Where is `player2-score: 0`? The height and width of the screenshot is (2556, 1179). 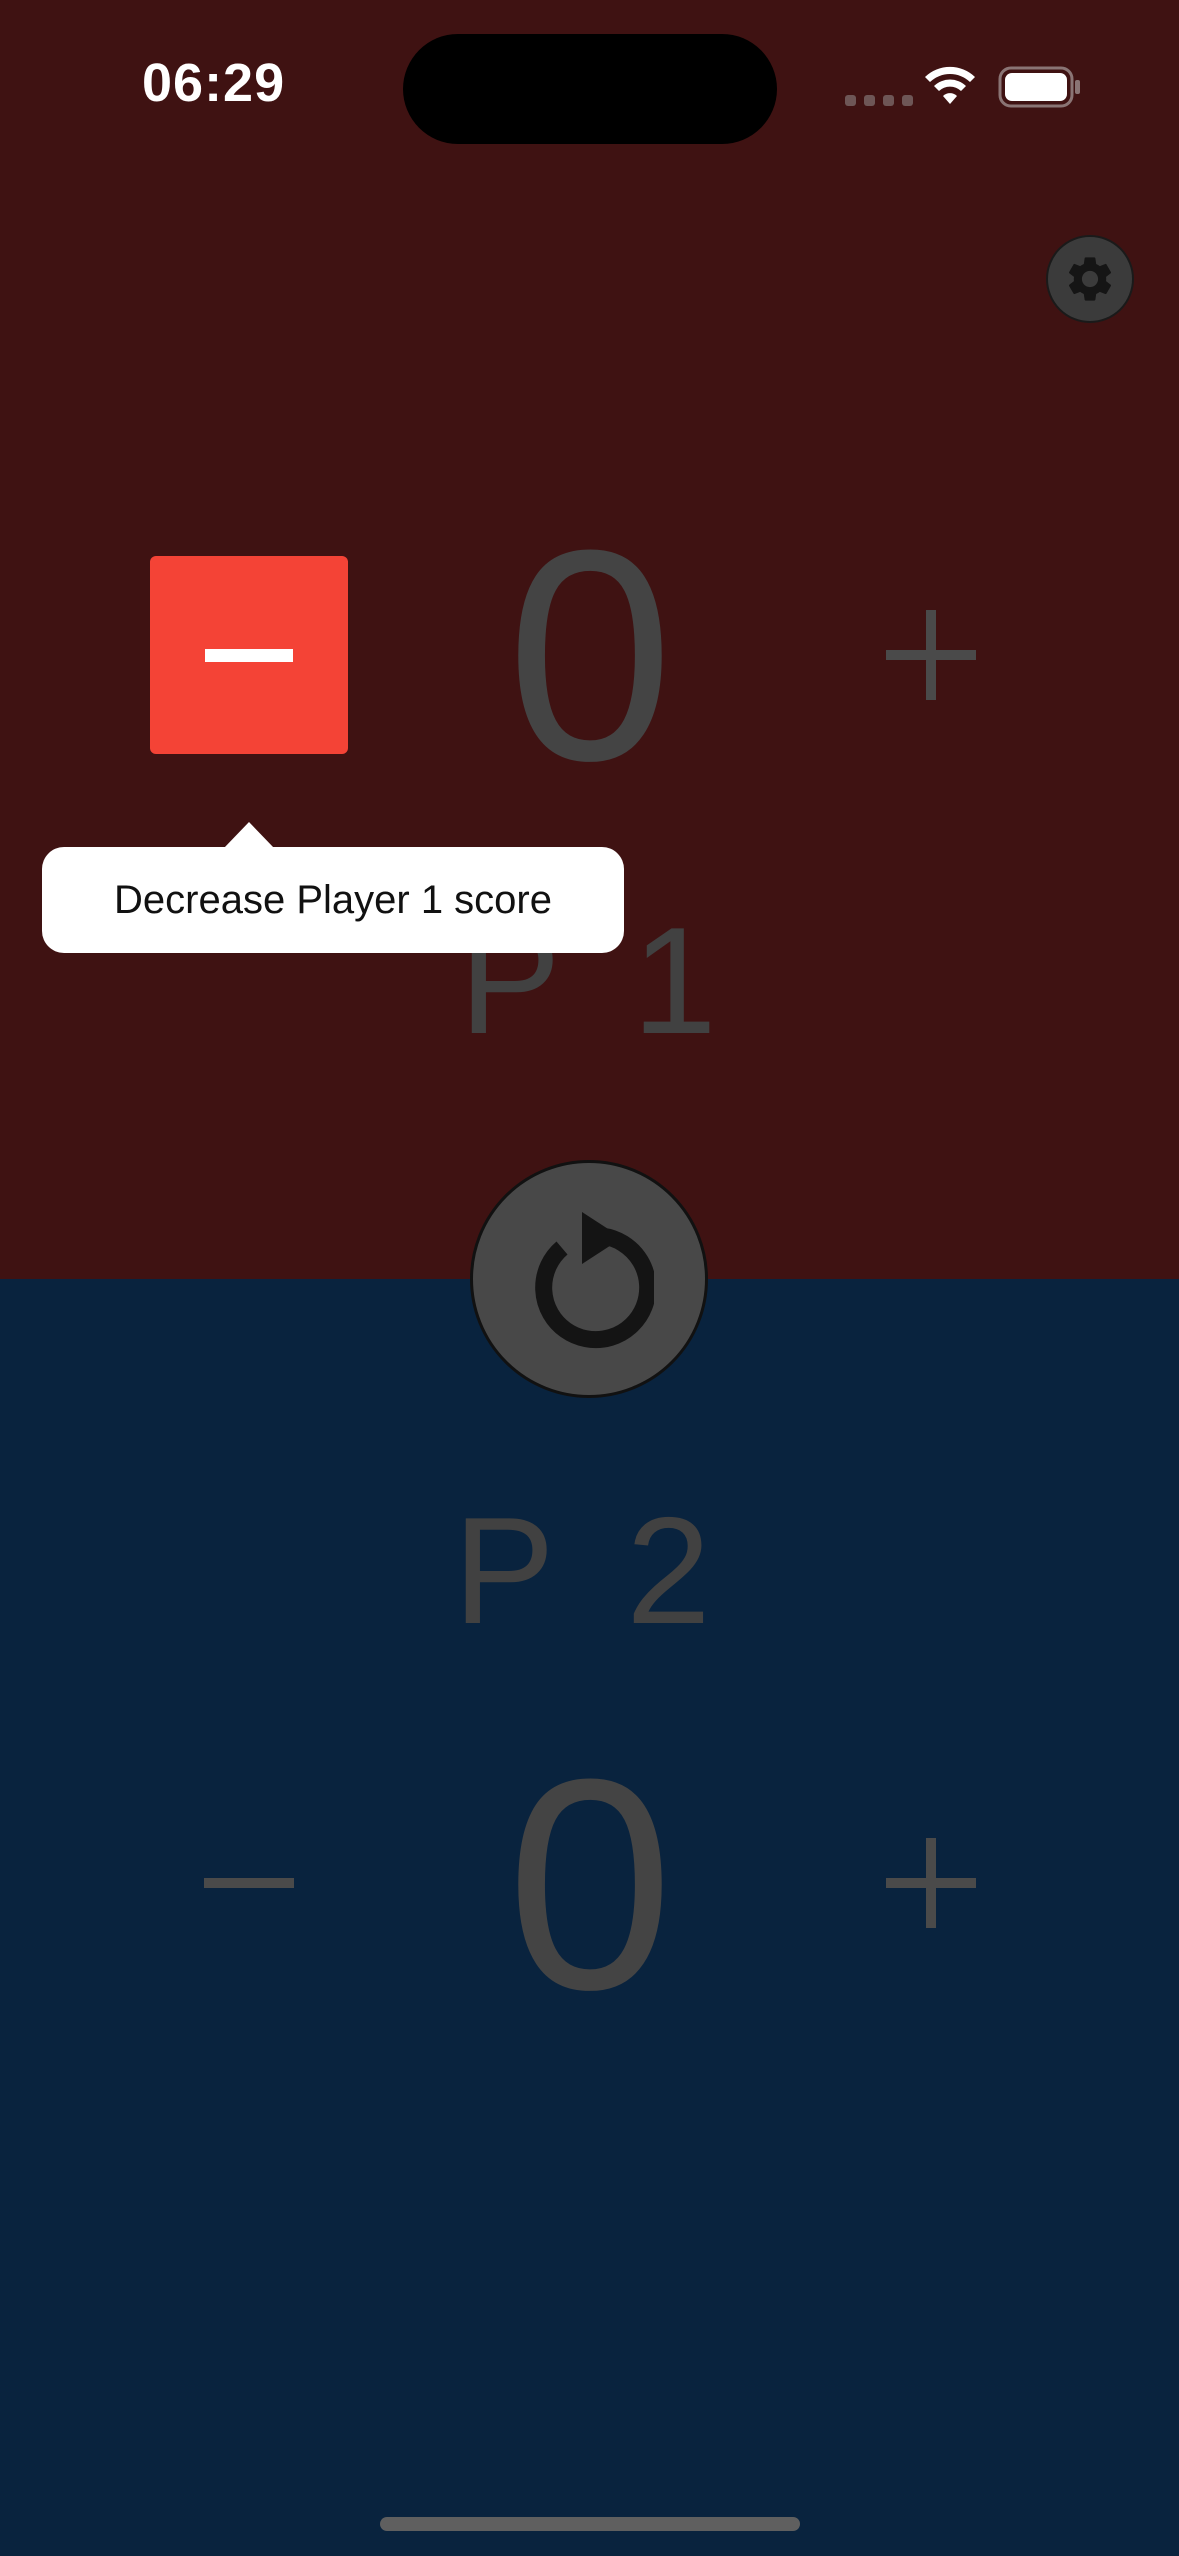
player2-score: 0 is located at coordinates (590, 1884).